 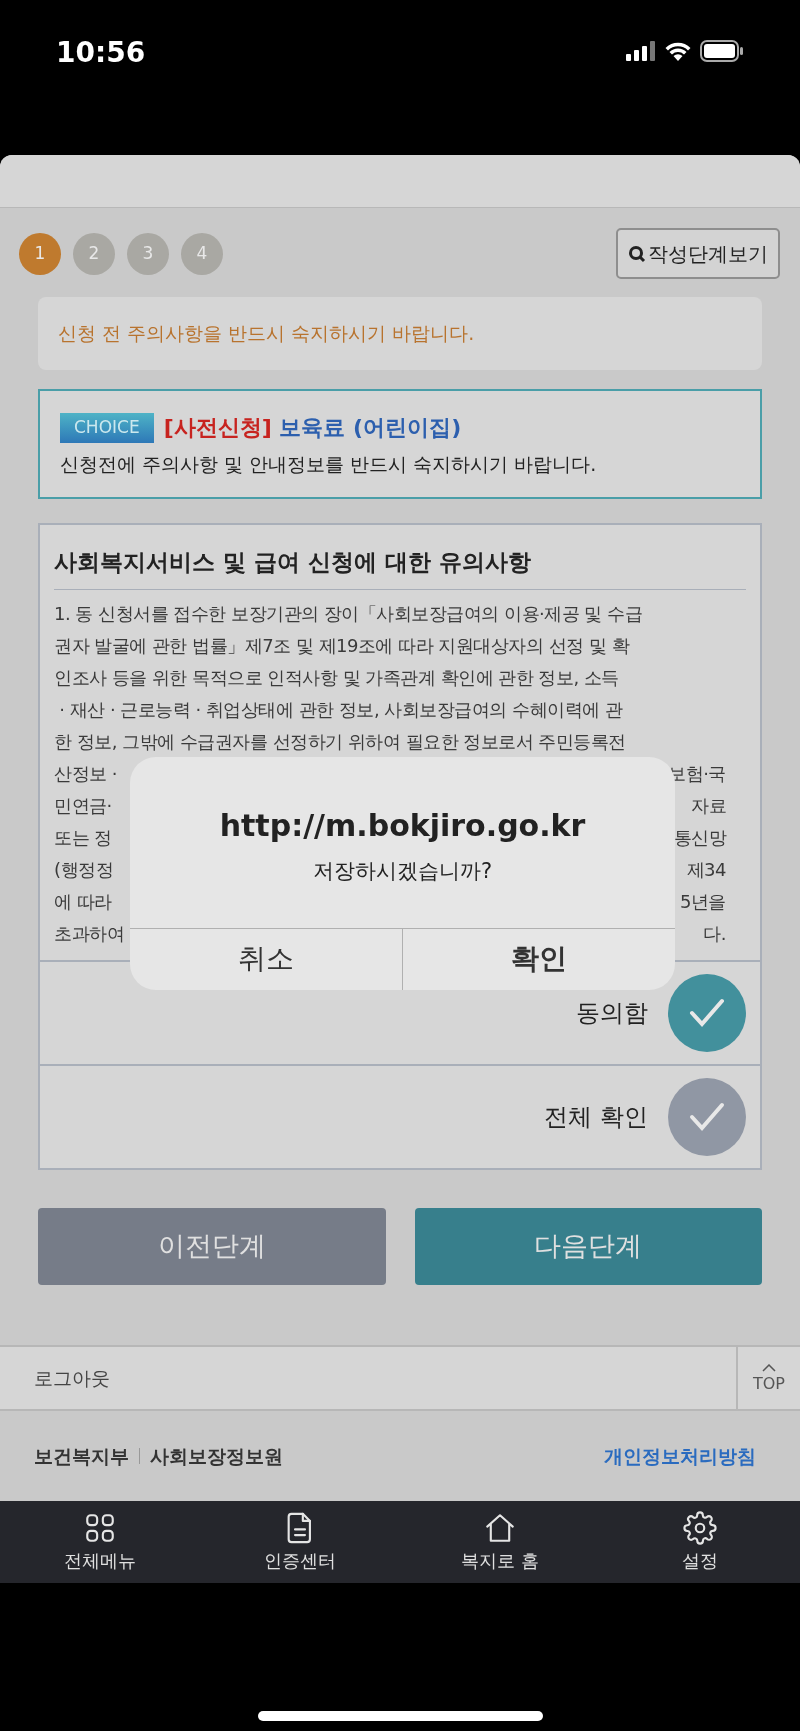 What do you see at coordinates (341, 710) in the screenshot?
I see `terms-text-line: · 재산 · 근로능력 · 취업상태에 관한 정보, 사회보장급여의 수혜이력에 관` at bounding box center [341, 710].